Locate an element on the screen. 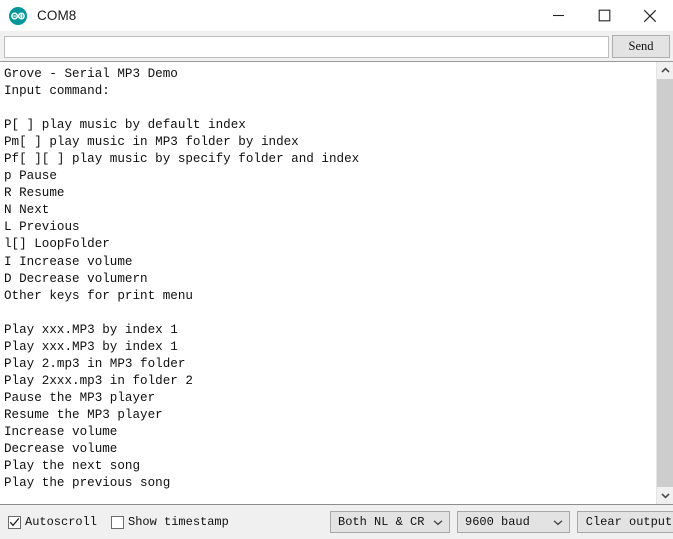 This screenshot has height=539, width=673. console-line: Input command: is located at coordinates (57, 91).